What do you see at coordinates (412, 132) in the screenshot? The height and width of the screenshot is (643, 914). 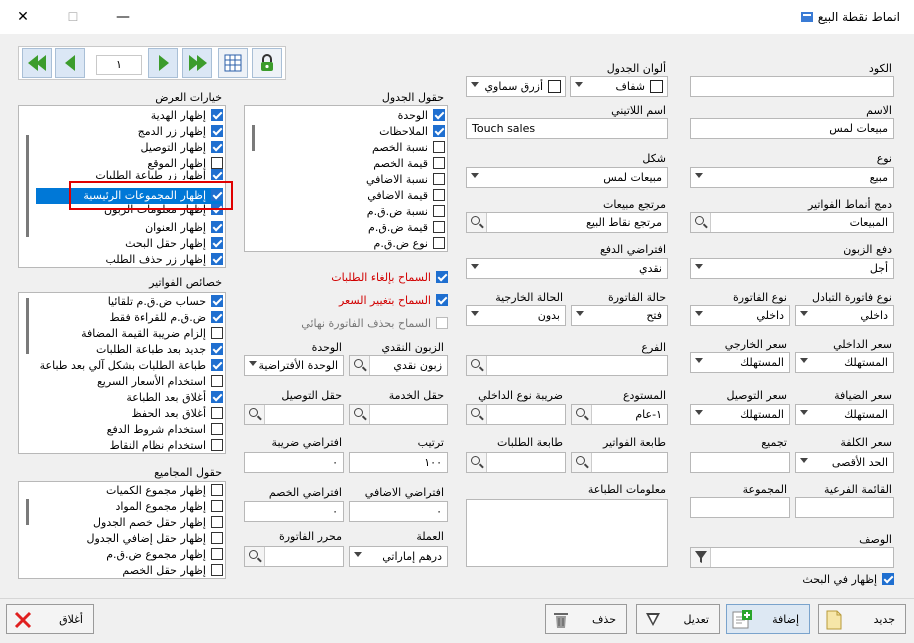 I see `list-item: الملاحظات` at bounding box center [412, 132].